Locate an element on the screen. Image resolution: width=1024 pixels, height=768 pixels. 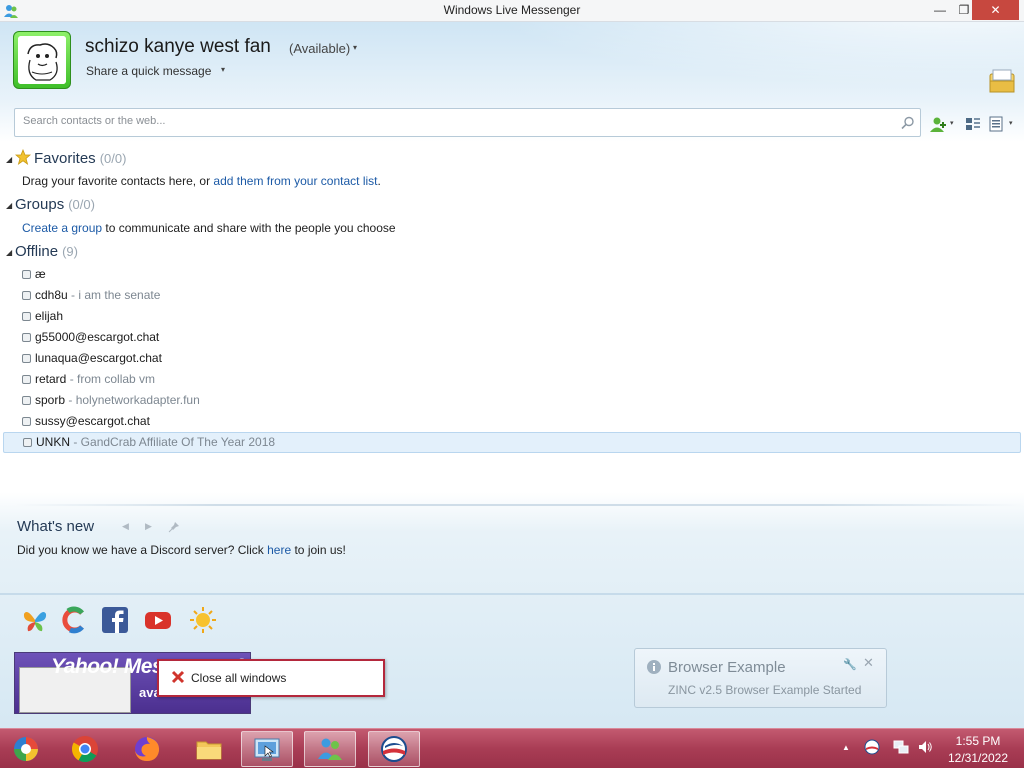
quick-message-dropdown-icon: ▾ is located at coordinates (223, 69).